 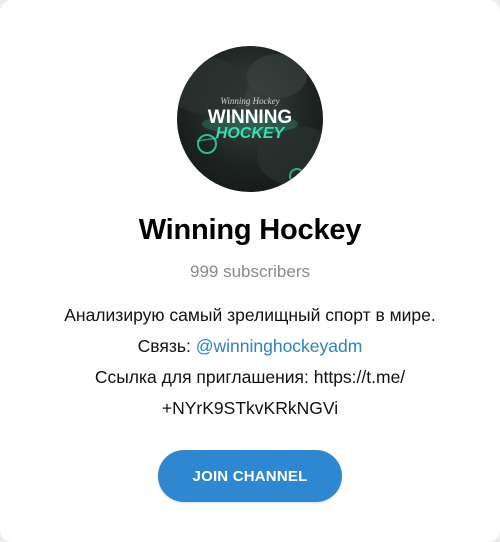 What do you see at coordinates (251, 133) in the screenshot?
I see `avatar-logo-line2: HOCKEY` at bounding box center [251, 133].